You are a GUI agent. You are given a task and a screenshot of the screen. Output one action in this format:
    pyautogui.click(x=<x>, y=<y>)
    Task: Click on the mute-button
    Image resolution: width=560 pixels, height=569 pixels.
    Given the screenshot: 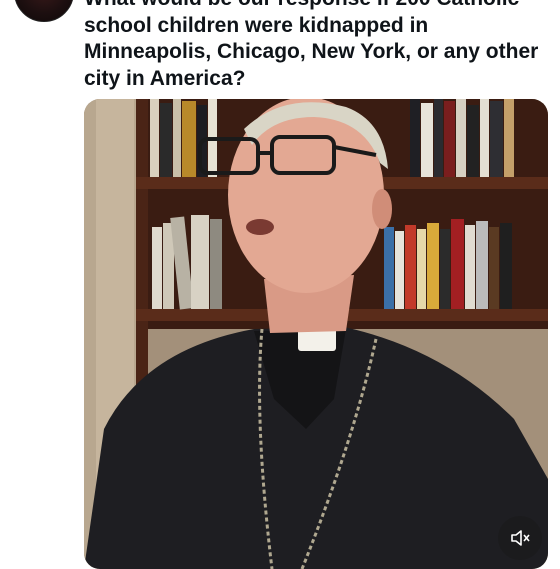 What is the action you would take?
    pyautogui.click(x=520, y=538)
    